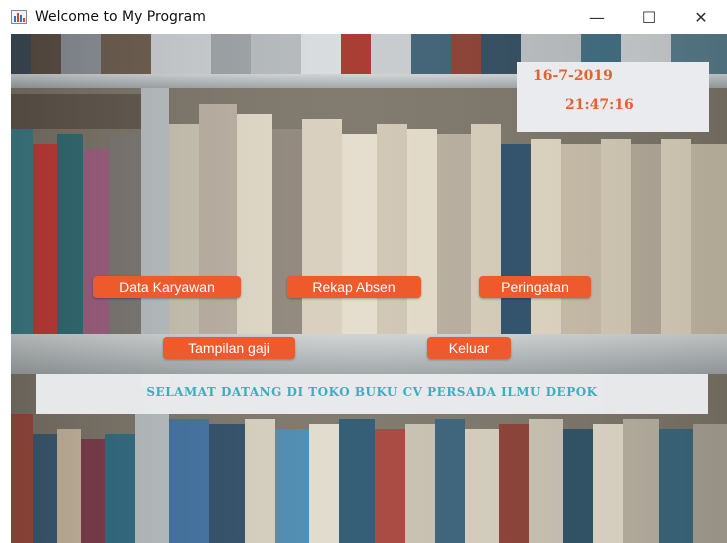  Describe the element at coordinates (229, 348) in the screenshot. I see `tampilan-gaji-button: Tampilan gaji` at that location.